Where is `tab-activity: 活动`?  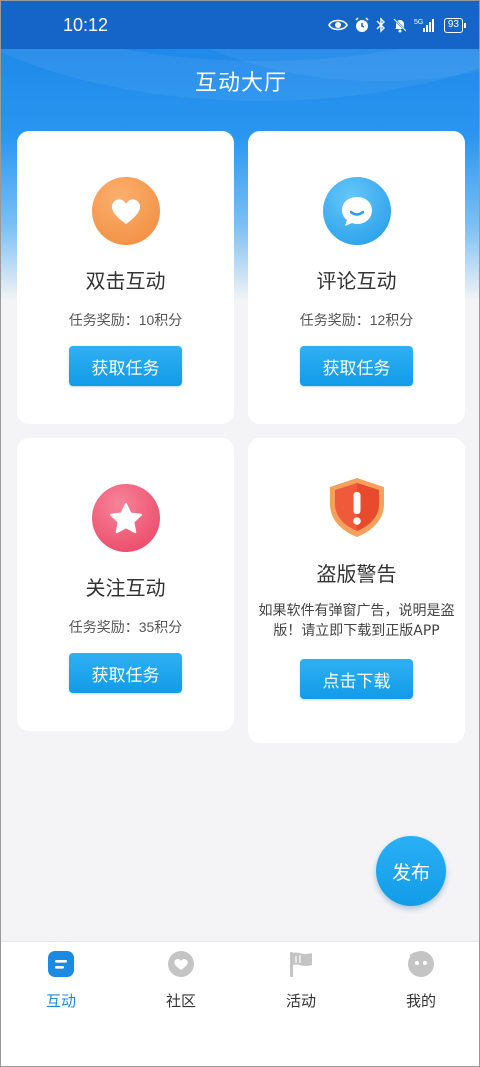
tab-activity: 活动 is located at coordinates (301, 1004).